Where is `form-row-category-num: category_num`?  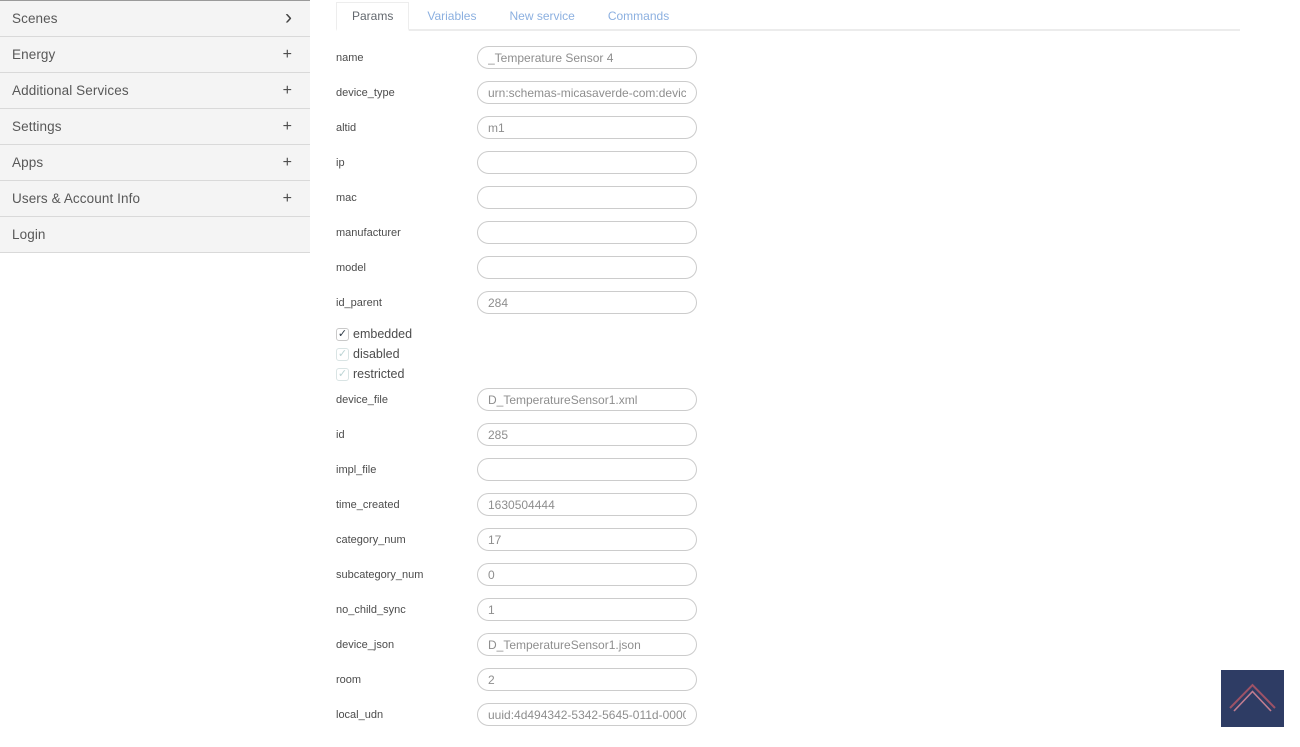 form-row-category-num: category_num is located at coordinates (788, 539).